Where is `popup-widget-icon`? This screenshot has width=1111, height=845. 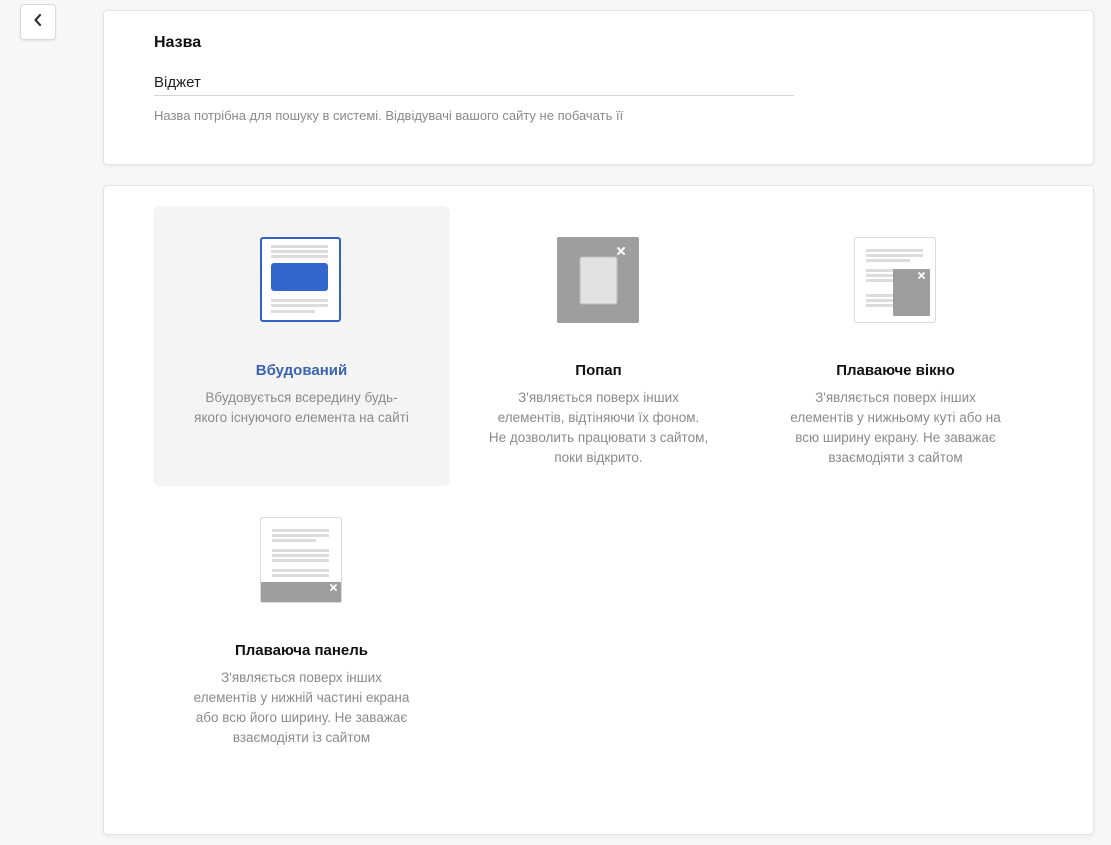 popup-widget-icon is located at coordinates (598, 280).